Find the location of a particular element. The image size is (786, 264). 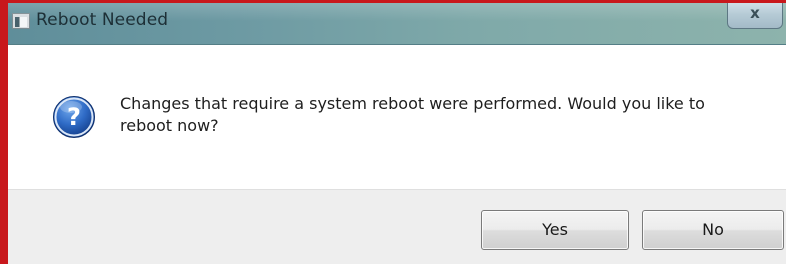

window-title: Reboot Needed is located at coordinates (102, 20).